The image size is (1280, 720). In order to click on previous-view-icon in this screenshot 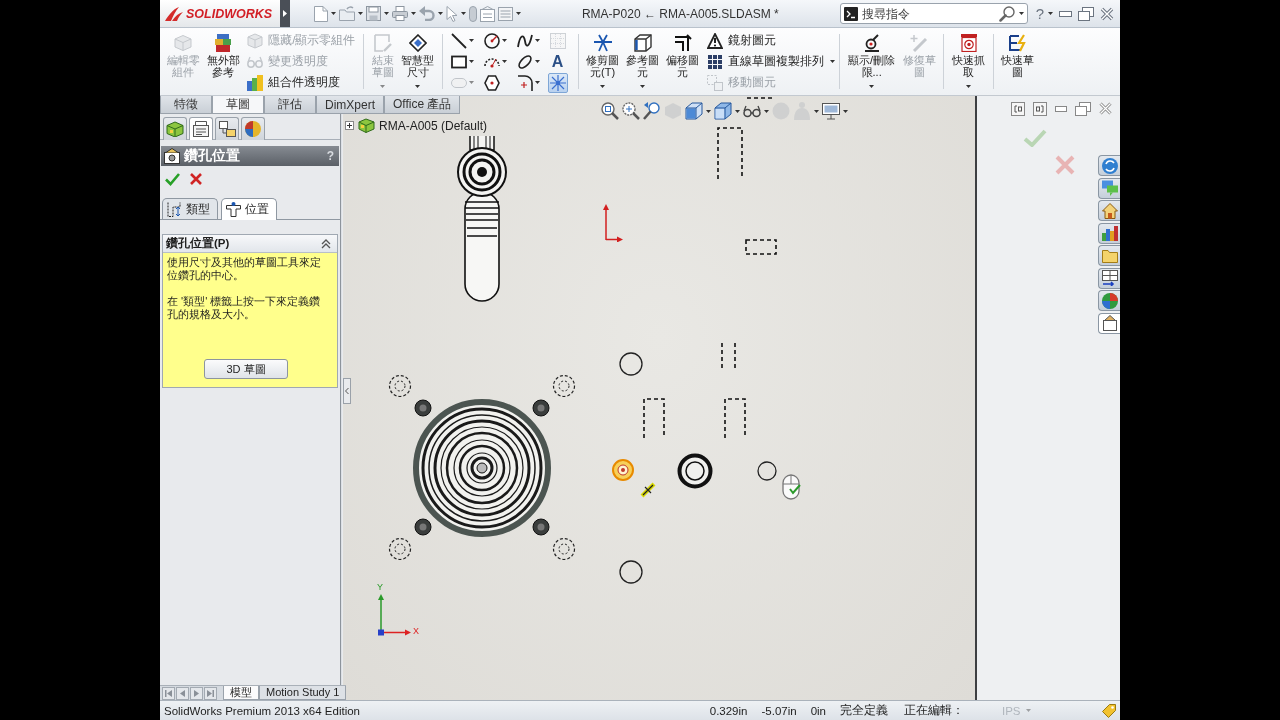, I will do `click(652, 111)`.